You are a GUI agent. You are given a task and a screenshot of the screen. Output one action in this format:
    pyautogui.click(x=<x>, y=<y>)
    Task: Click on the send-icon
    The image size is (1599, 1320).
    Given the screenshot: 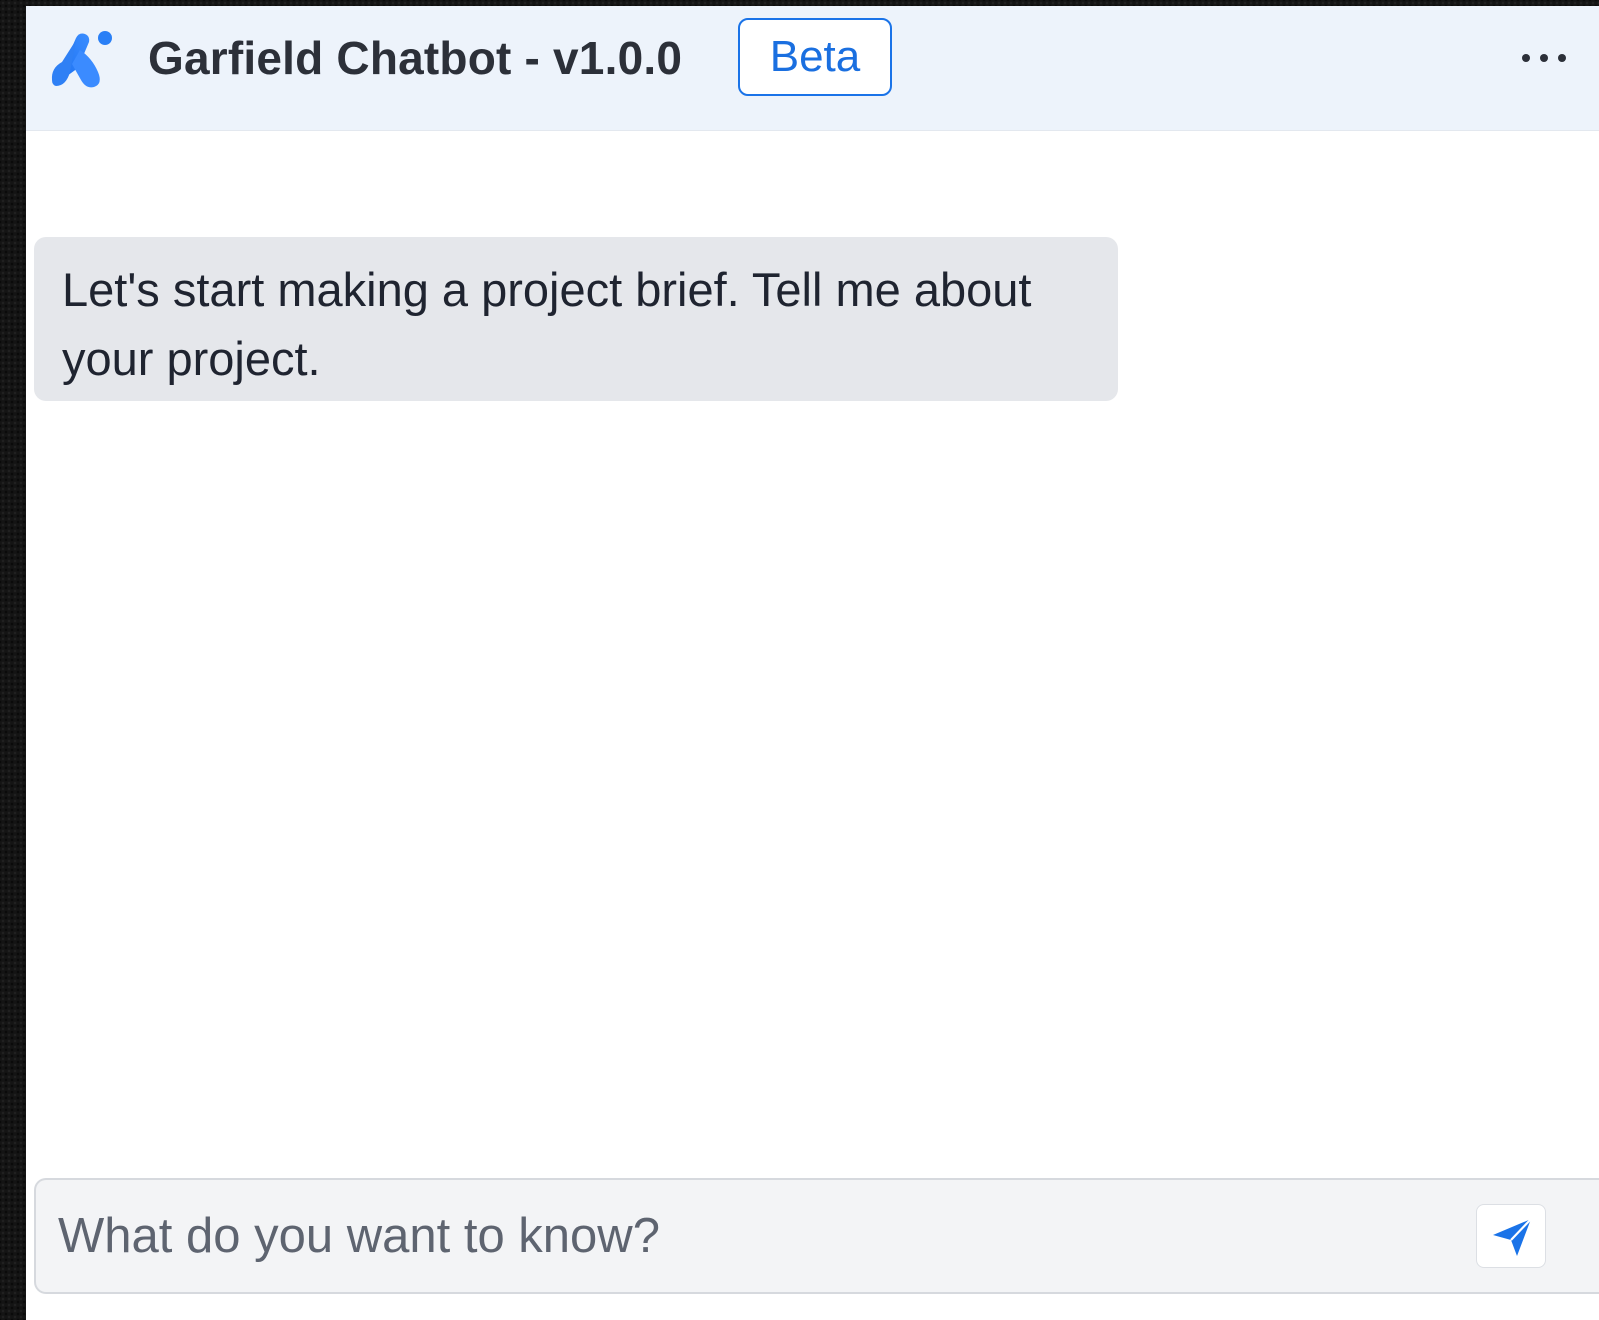 What is the action you would take?
    pyautogui.click(x=1512, y=1237)
    